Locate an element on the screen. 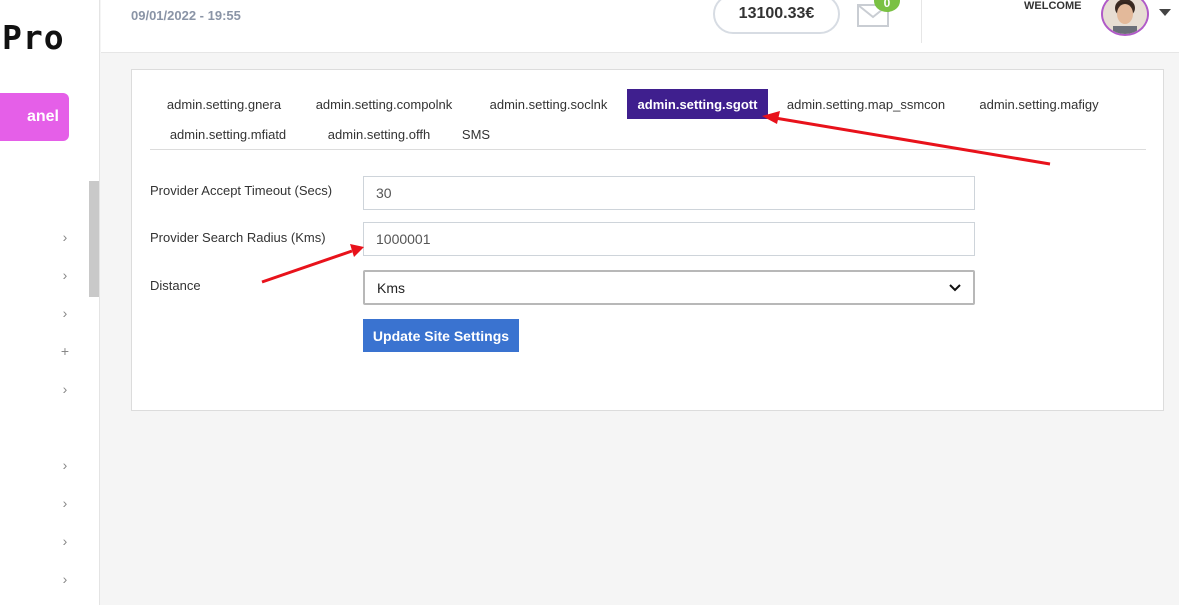 This screenshot has height=605, width=1179. header-divider is located at coordinates (921, 21).